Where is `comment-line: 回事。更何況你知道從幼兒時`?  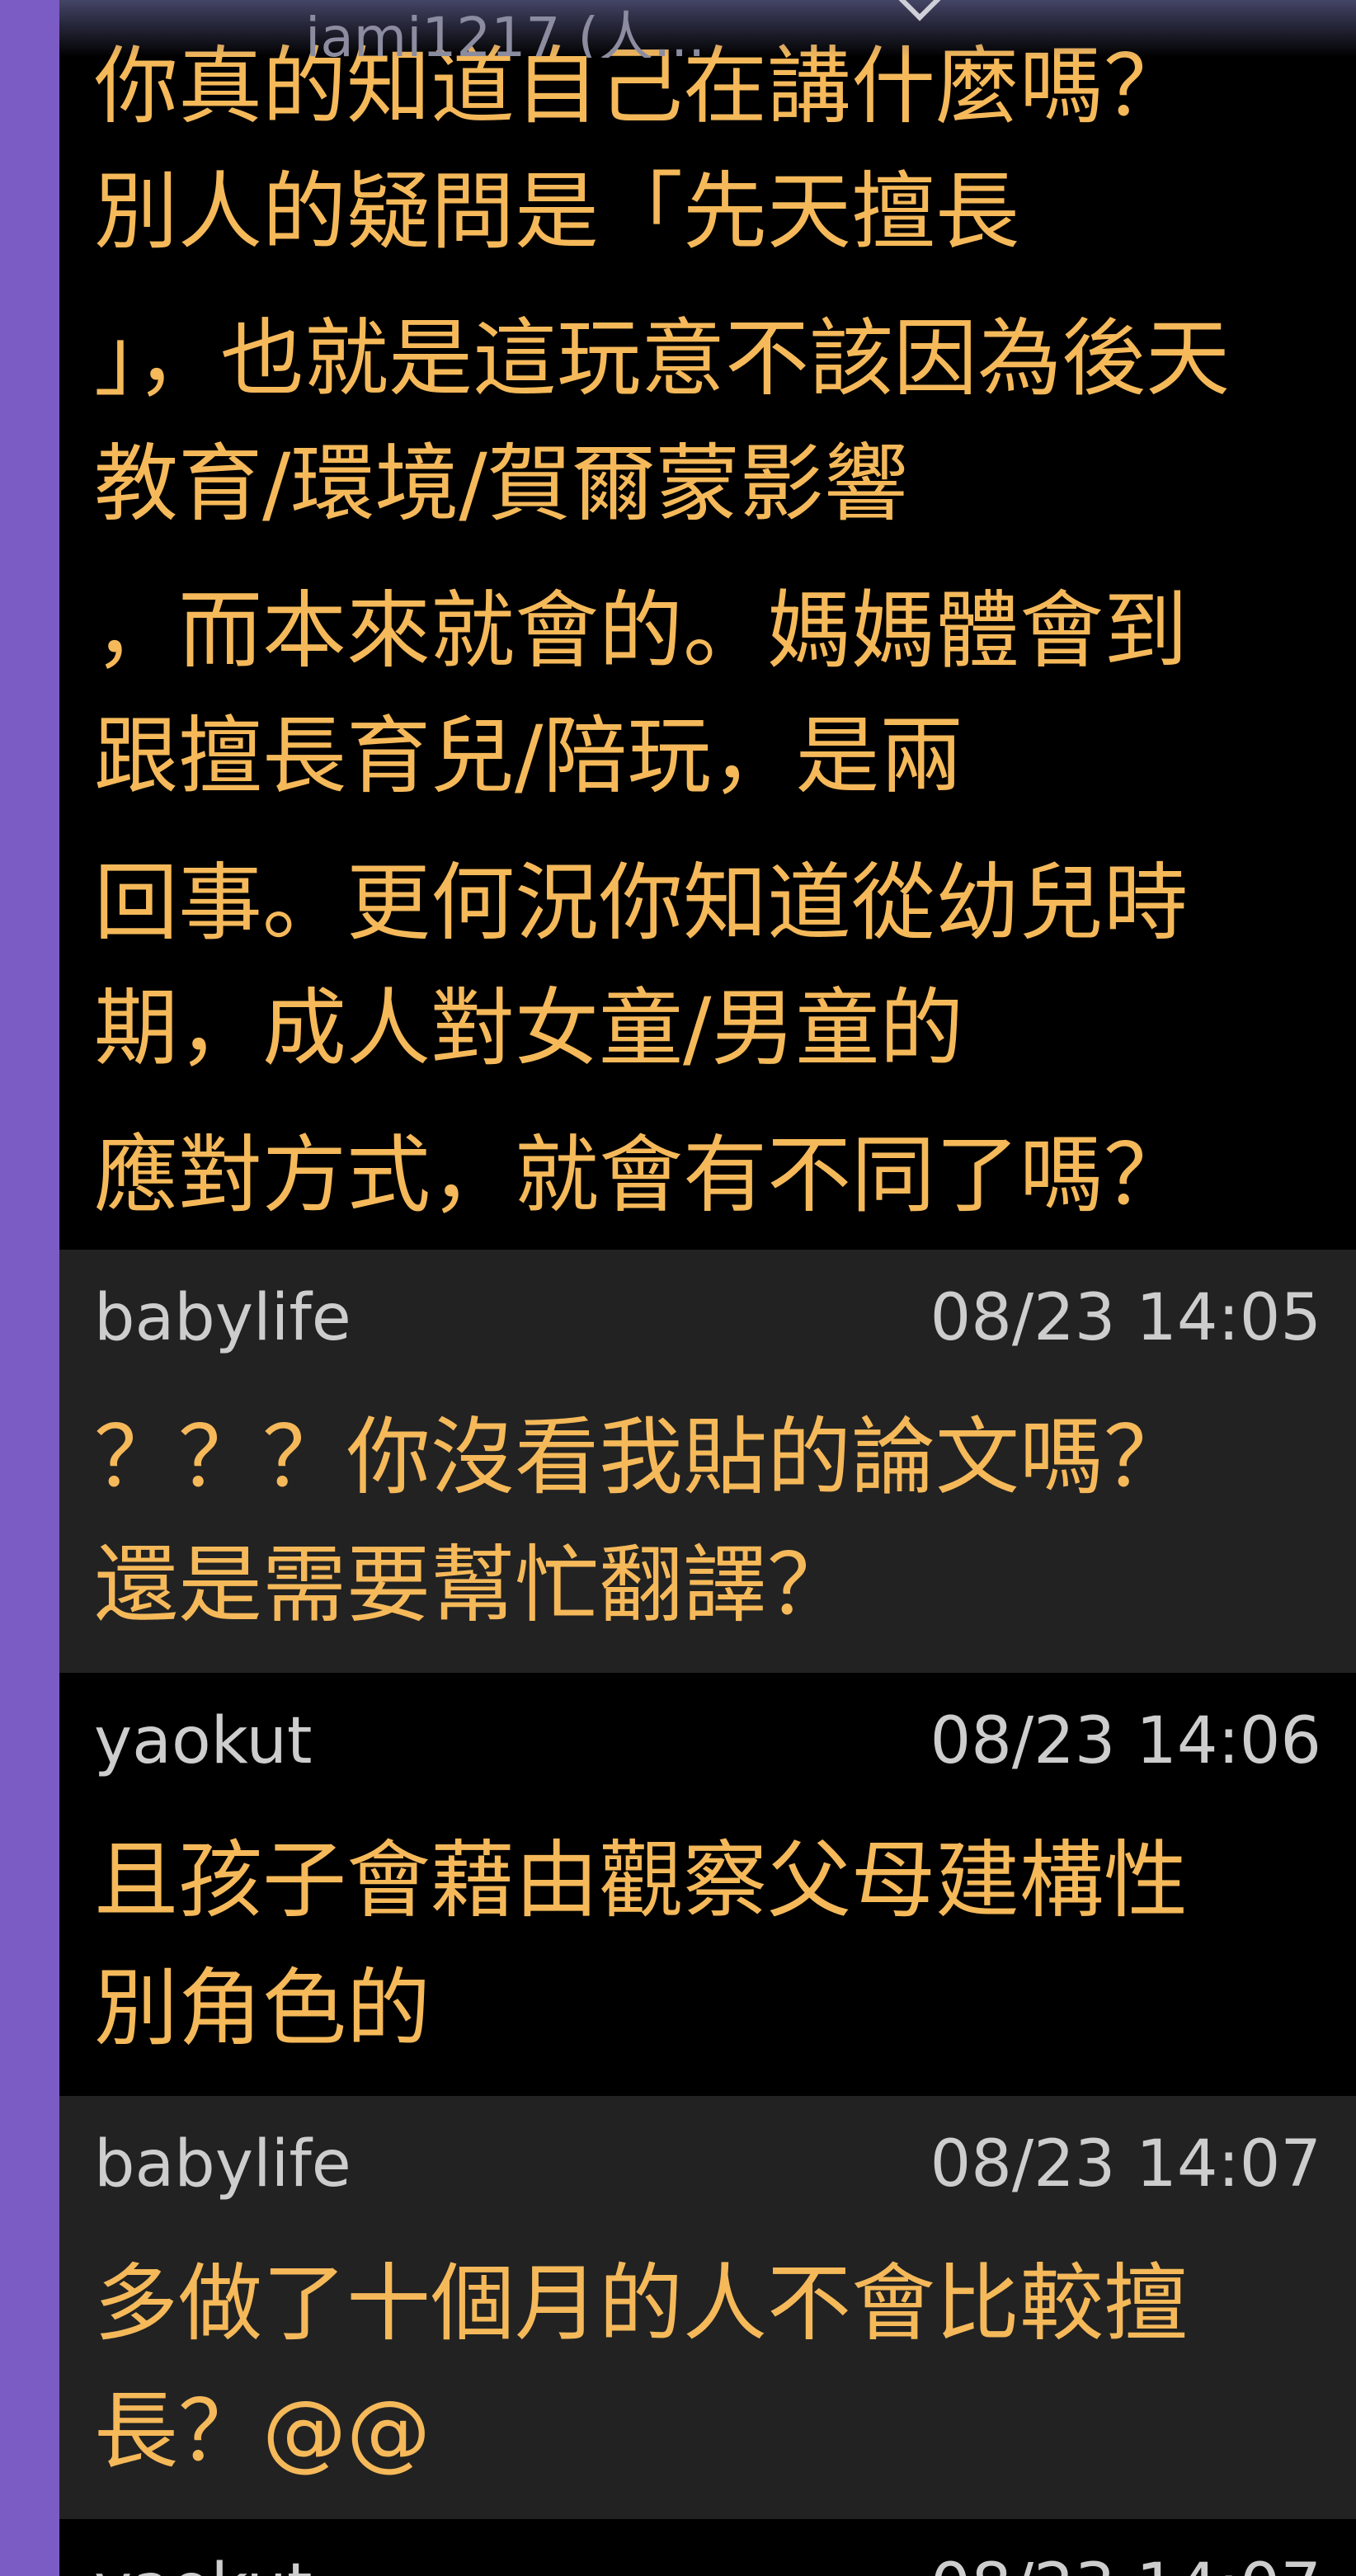 comment-line: 回事。更何況你知道從幼兒時 is located at coordinates (641, 904).